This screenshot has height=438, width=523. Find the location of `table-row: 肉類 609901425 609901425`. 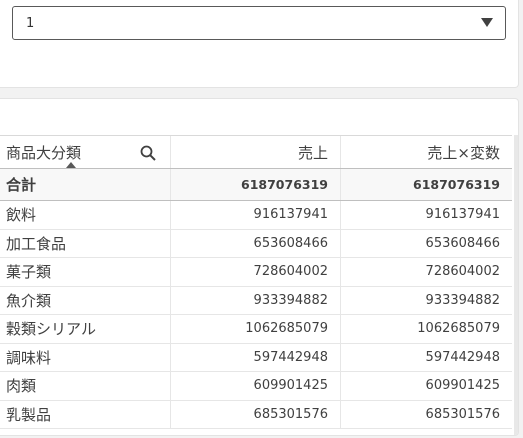

table-row: 肉類 609901425 609901425 is located at coordinates (256, 386).